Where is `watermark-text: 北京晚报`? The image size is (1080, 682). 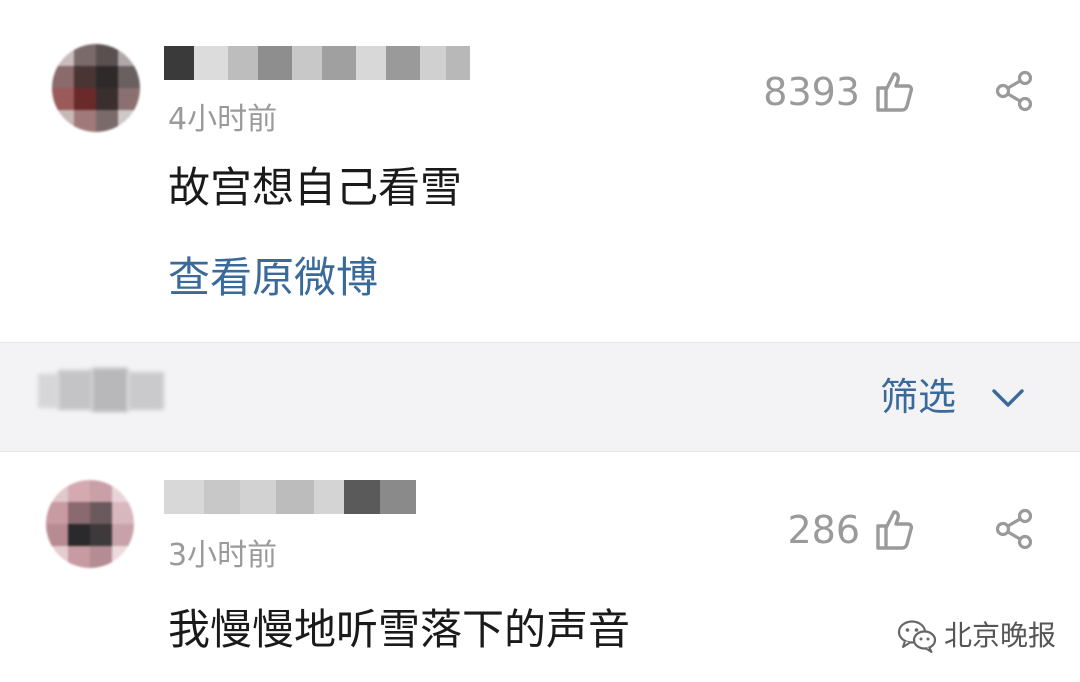 watermark-text: 北京晚报 is located at coordinates (1000, 635).